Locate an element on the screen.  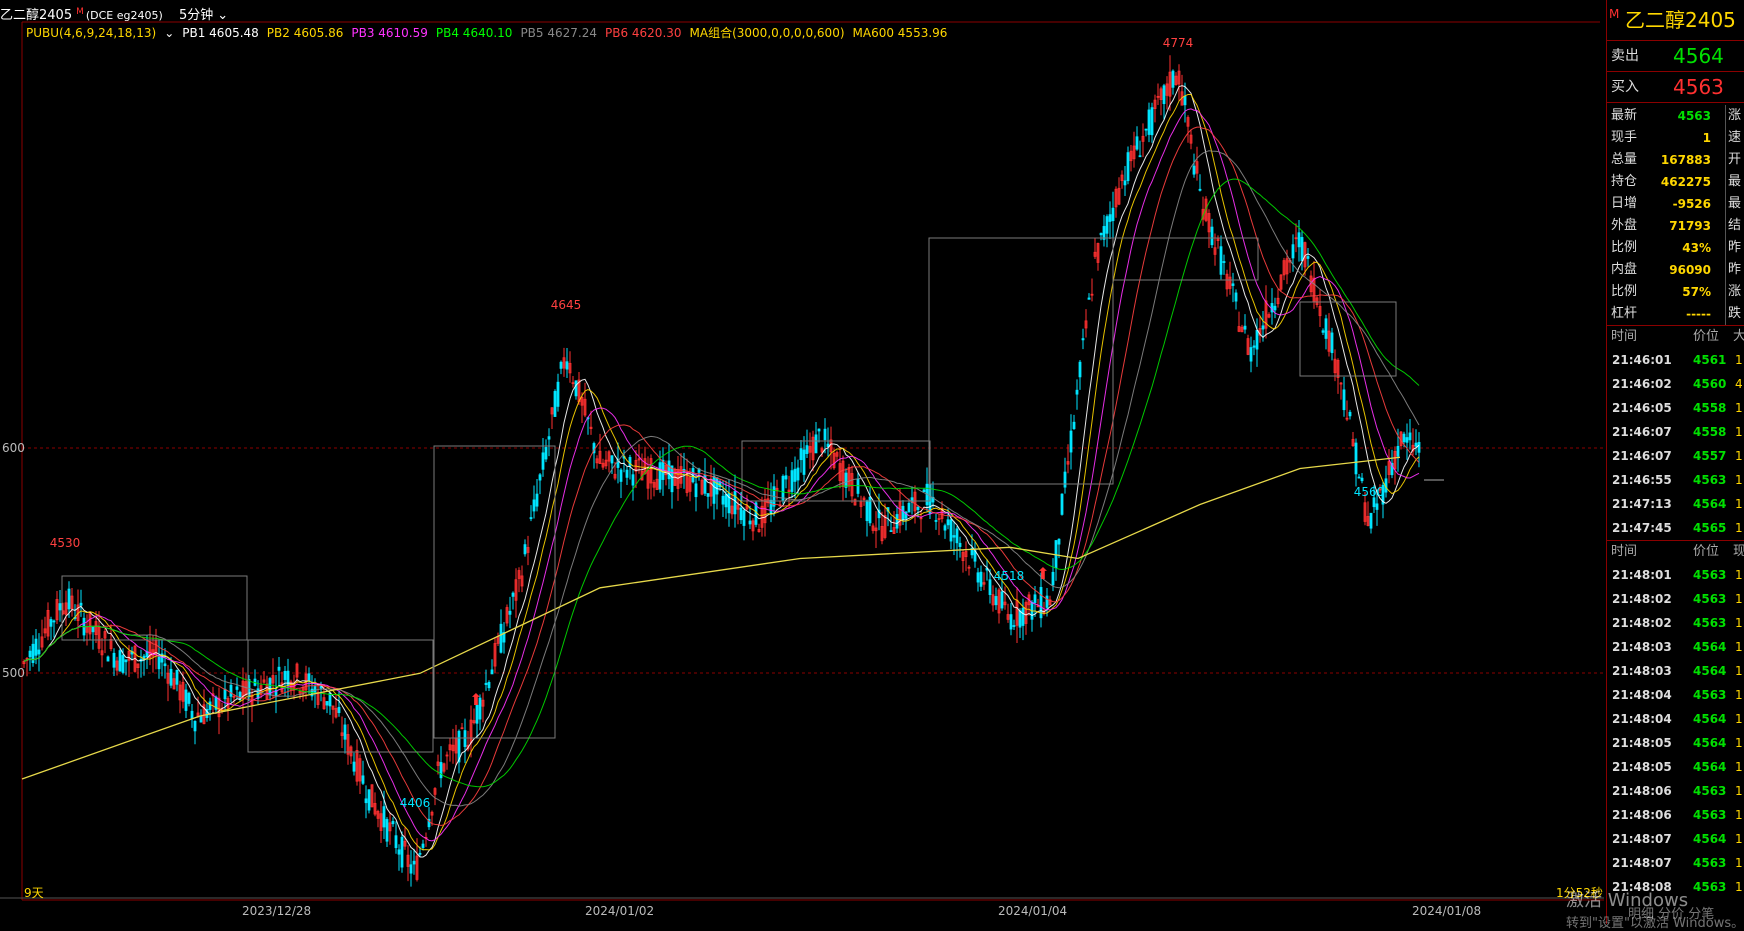
tick-time: 21:48:06 is located at coordinates (1642, 791).